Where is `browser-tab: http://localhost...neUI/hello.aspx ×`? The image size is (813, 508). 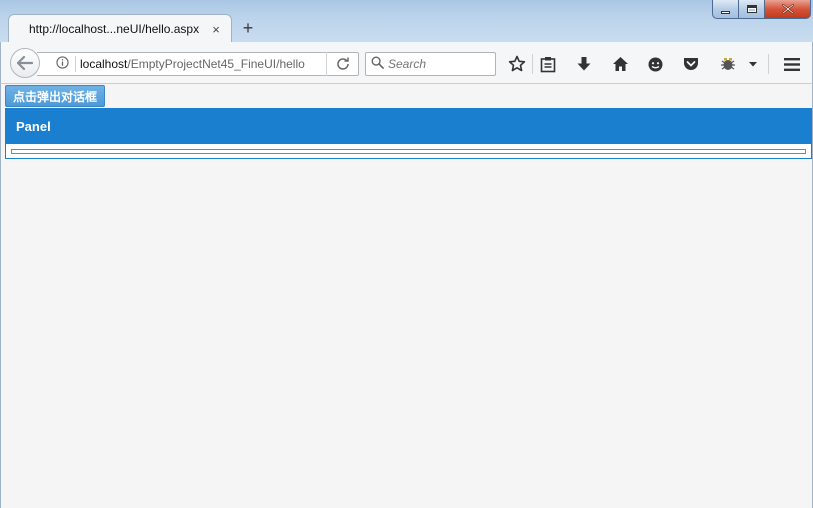 browser-tab: http://localhost...neUI/hello.aspx × is located at coordinates (120, 28).